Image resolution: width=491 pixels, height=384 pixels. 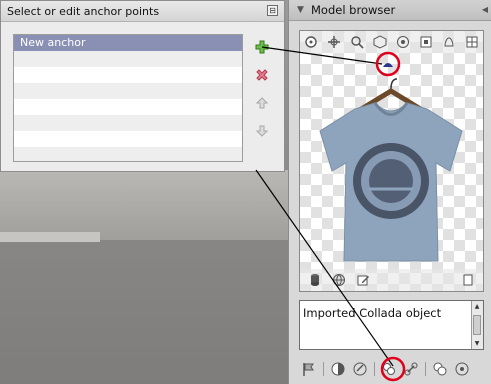 What do you see at coordinates (363, 280) in the screenshot?
I see `edit-icon` at bounding box center [363, 280].